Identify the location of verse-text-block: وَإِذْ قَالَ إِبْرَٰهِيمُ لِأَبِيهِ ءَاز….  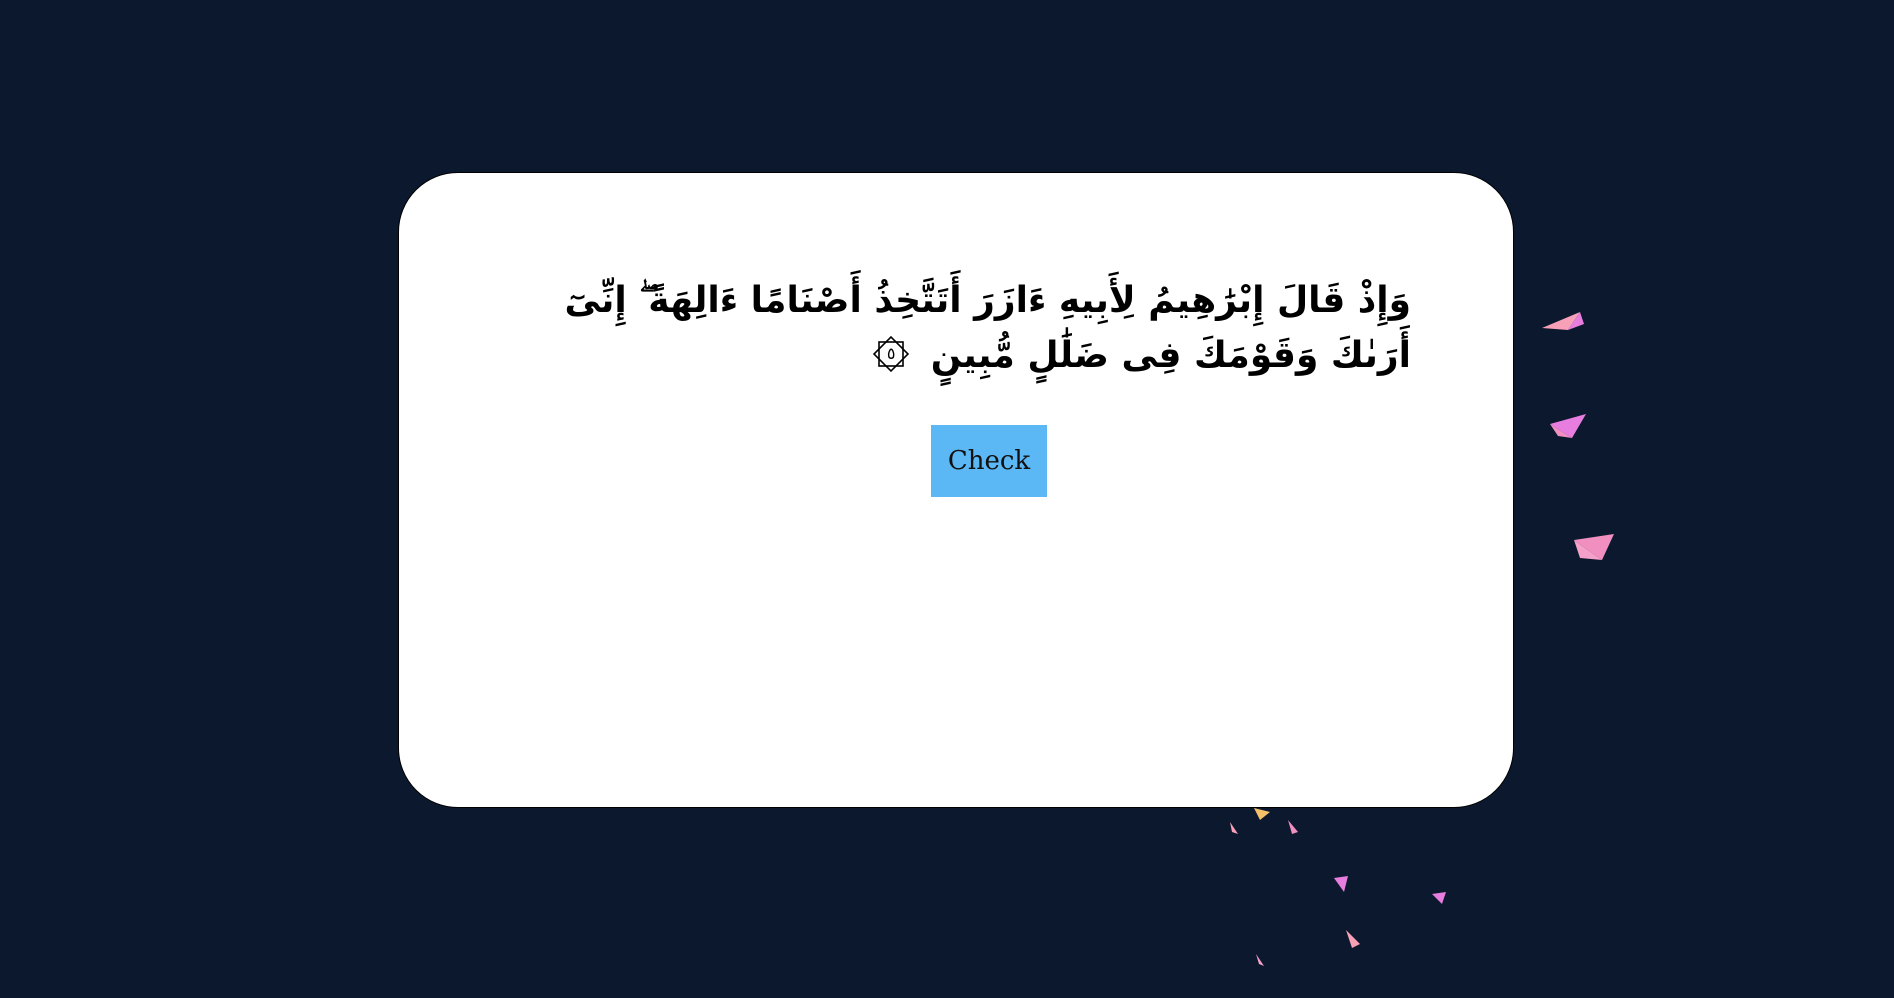
(956, 328).